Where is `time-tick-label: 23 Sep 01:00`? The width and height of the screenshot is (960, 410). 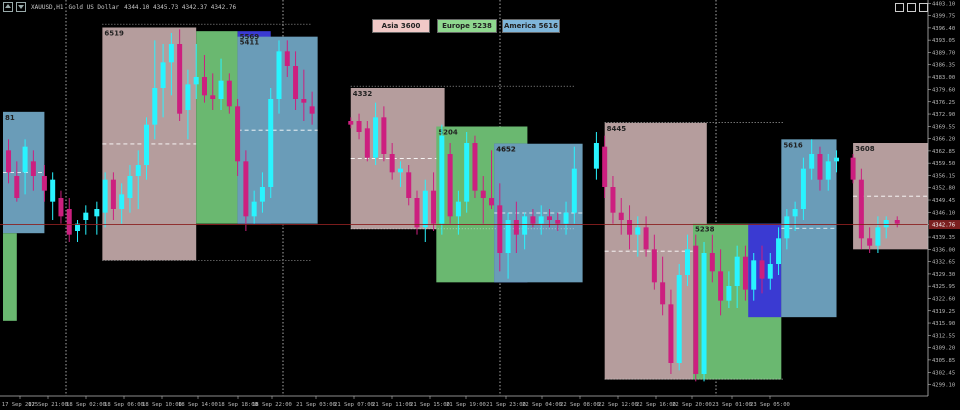
time-tick-label: 23 Sep 01:00 is located at coordinates (732, 405).